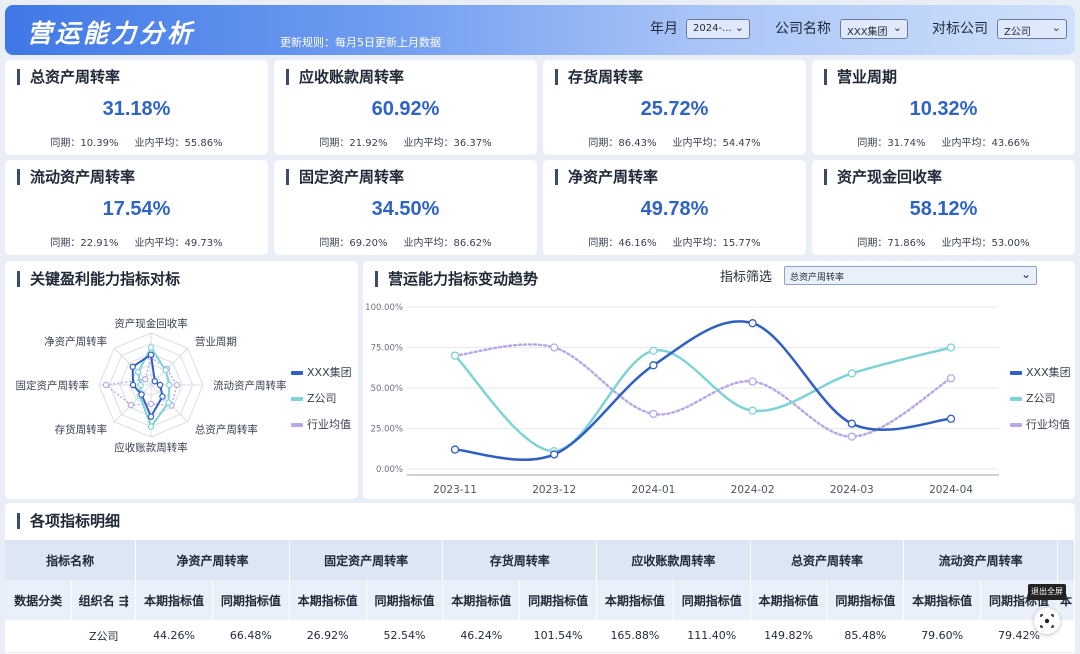 The image size is (1080, 654). What do you see at coordinates (718, 29) in the screenshot?
I see `year-month-select: 2024-... ⌄` at bounding box center [718, 29].